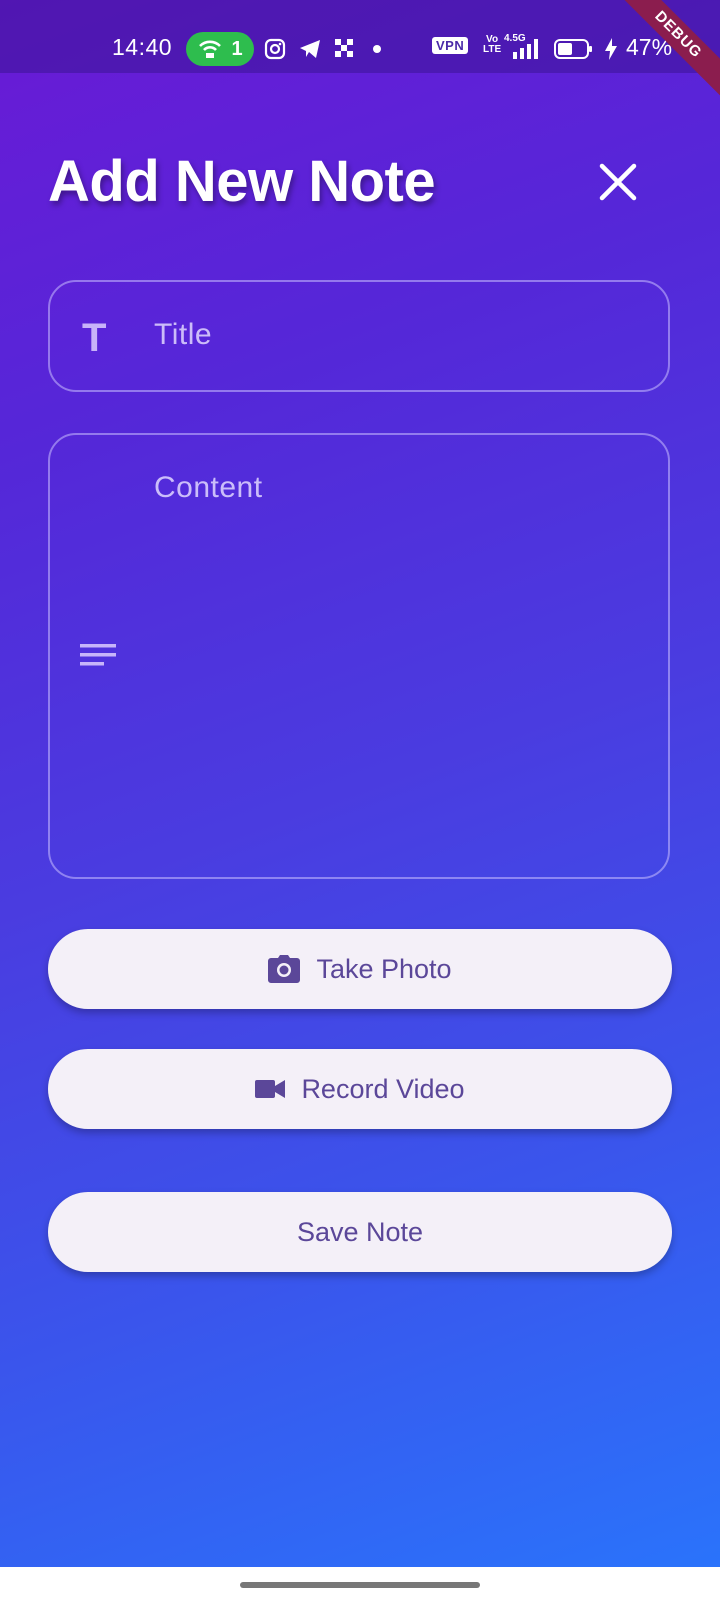 This screenshot has height=1600, width=720. What do you see at coordinates (142, 47) in the screenshot?
I see `status-time: 14:40` at bounding box center [142, 47].